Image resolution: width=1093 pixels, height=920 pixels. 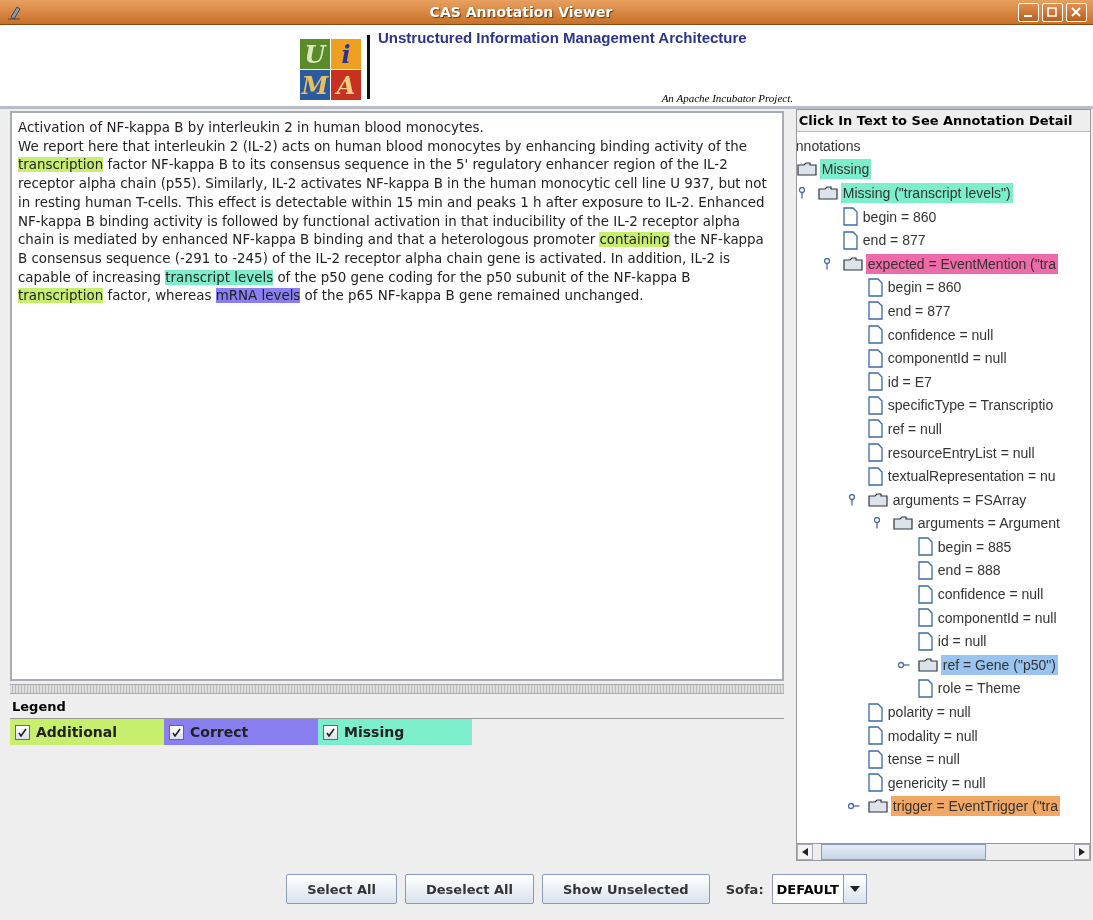 What do you see at coordinates (395, 732) in the screenshot?
I see `legend-item: Missing` at bounding box center [395, 732].